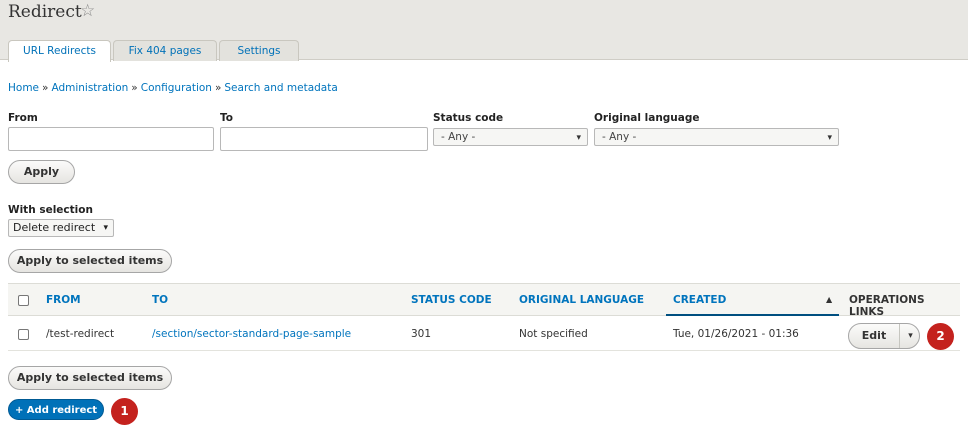 This screenshot has height=429, width=968. What do you see at coordinates (421, 334) in the screenshot?
I see `row-status-code: 301` at bounding box center [421, 334].